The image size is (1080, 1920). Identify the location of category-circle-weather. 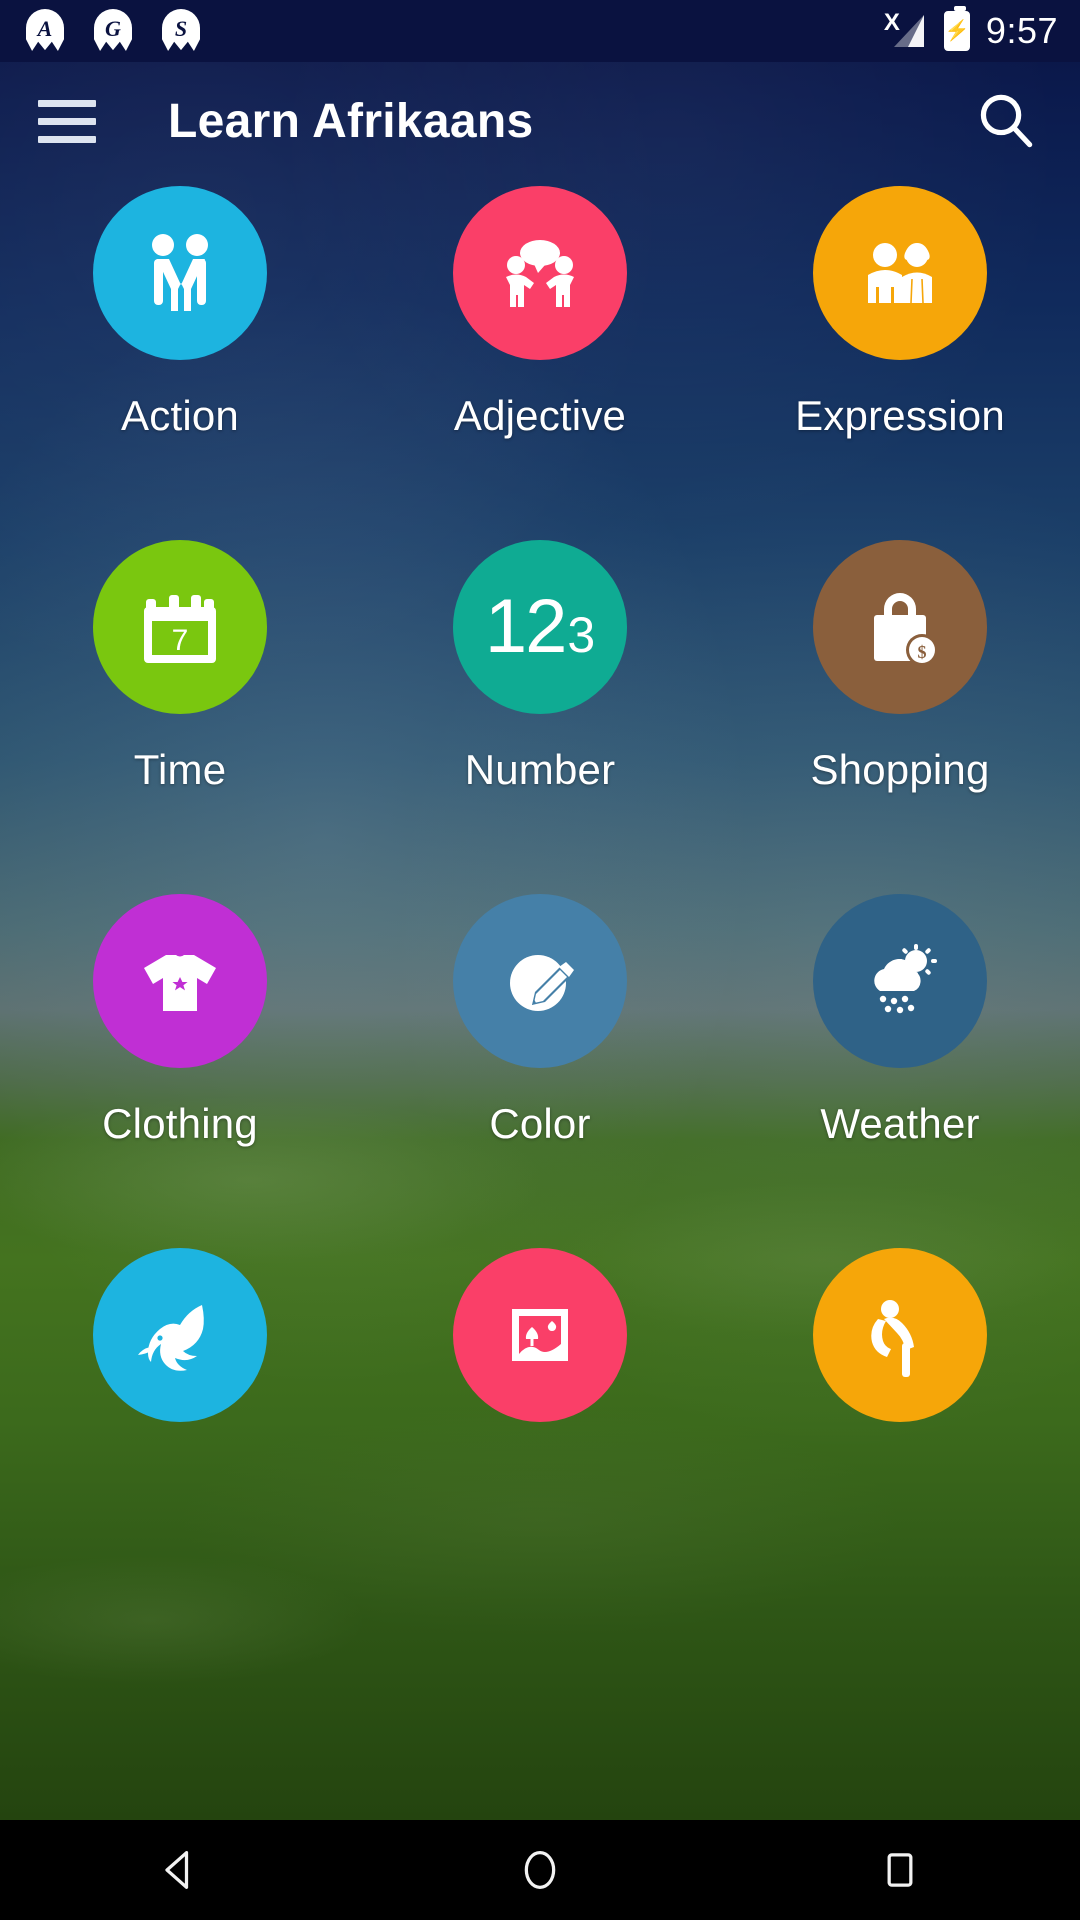
(900, 981).